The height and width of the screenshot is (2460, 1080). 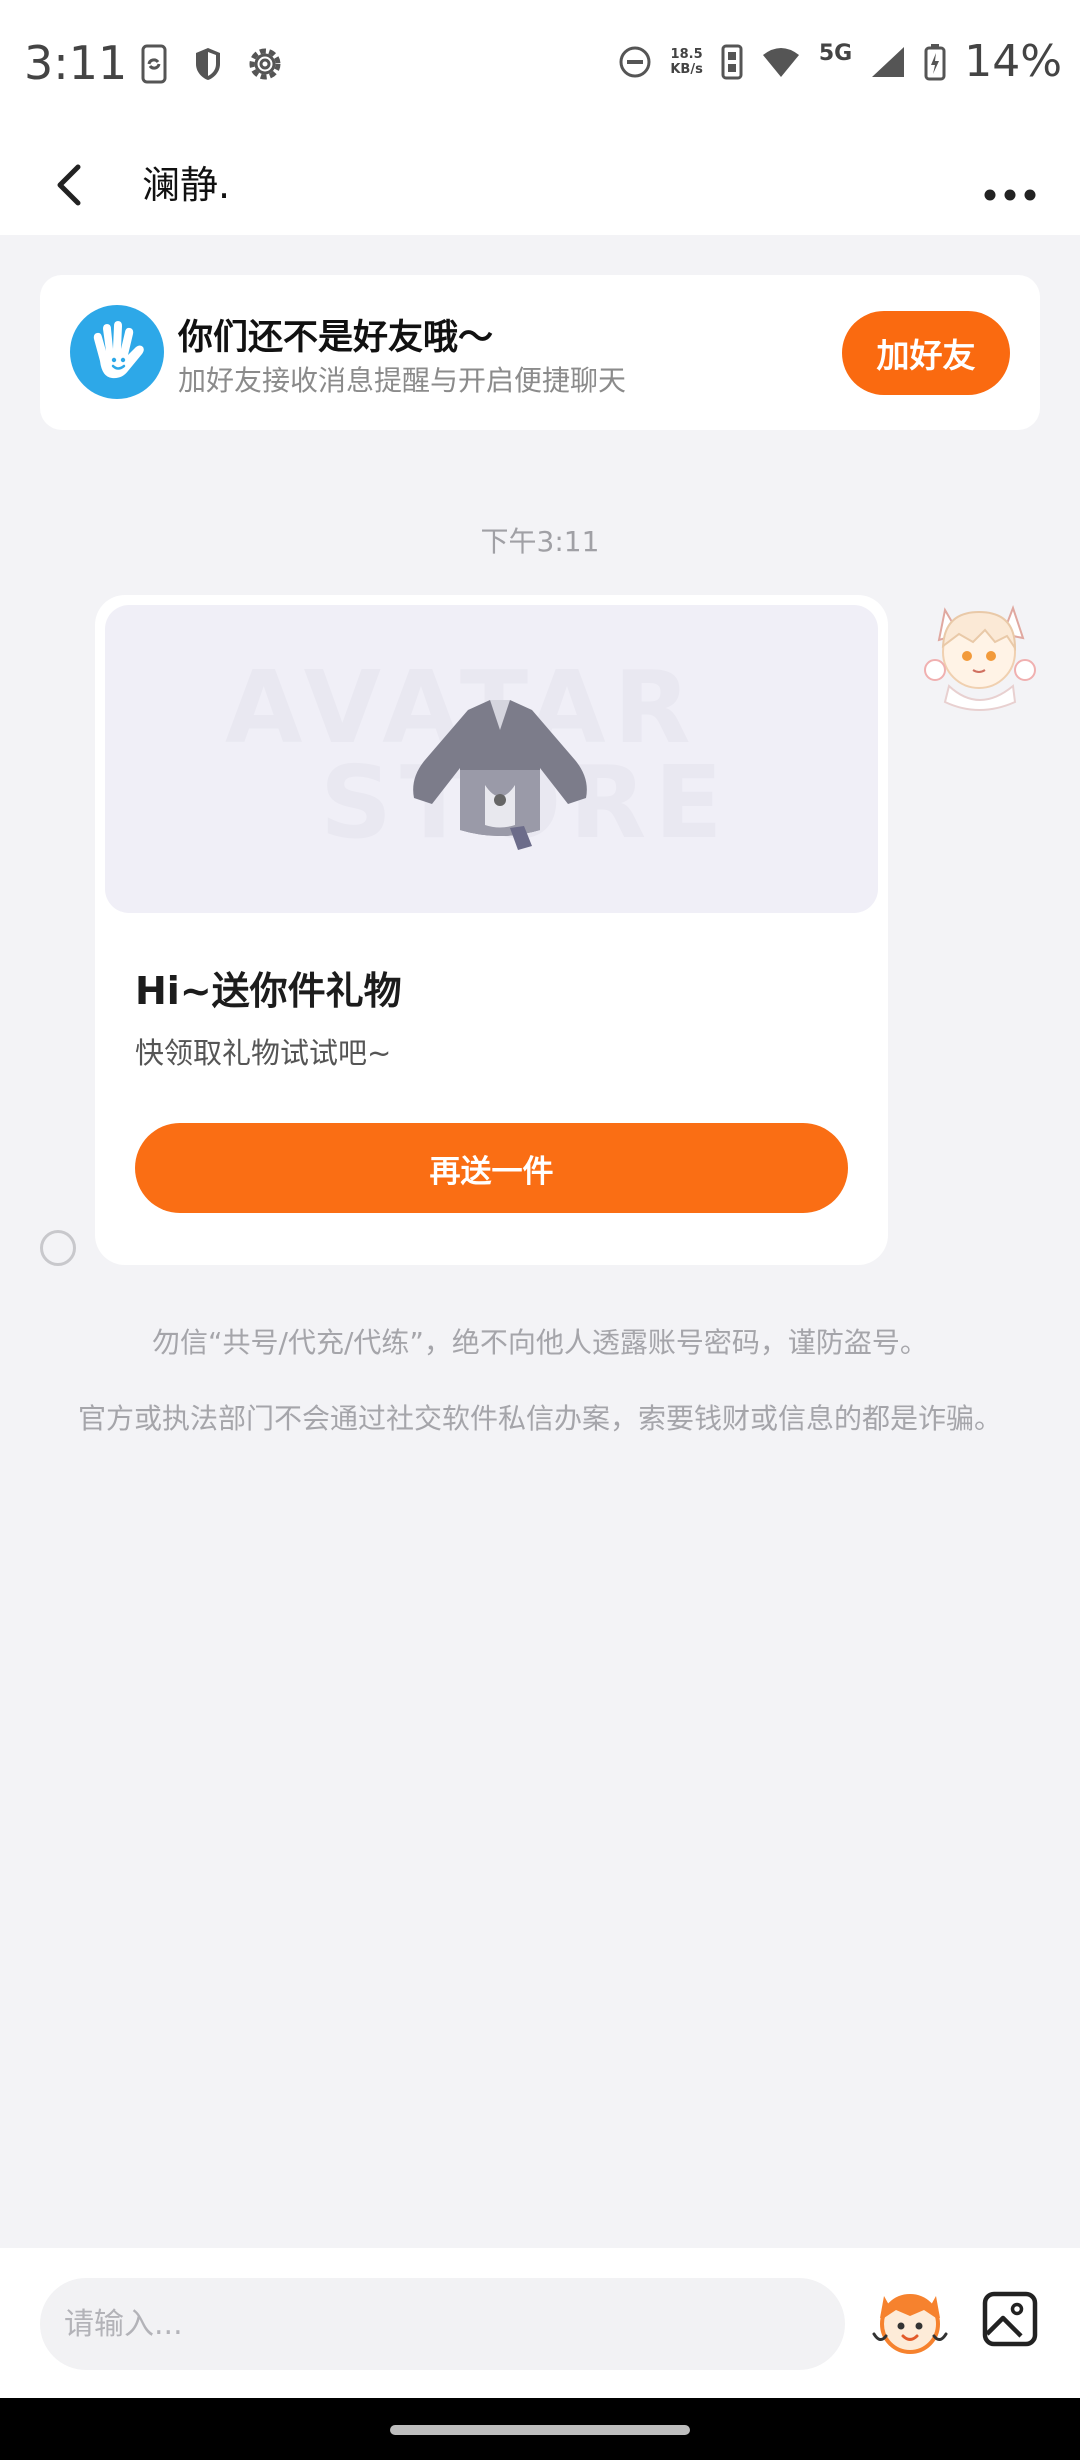 I want to click on emoji-sticker-button, so click(x=910, y=2318).